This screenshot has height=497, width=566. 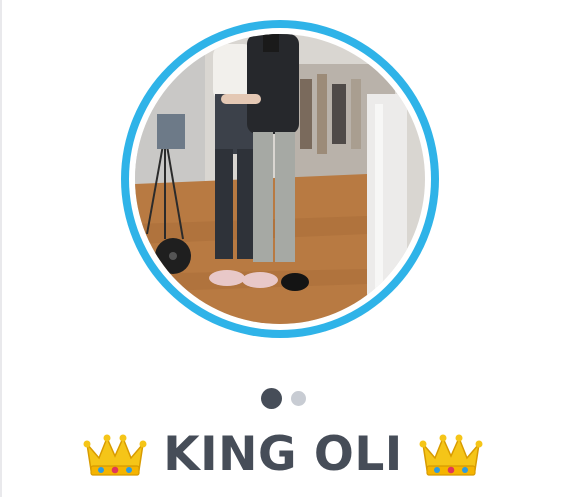 What do you see at coordinates (1, 248) in the screenshot?
I see `screen-edge` at bounding box center [1, 248].